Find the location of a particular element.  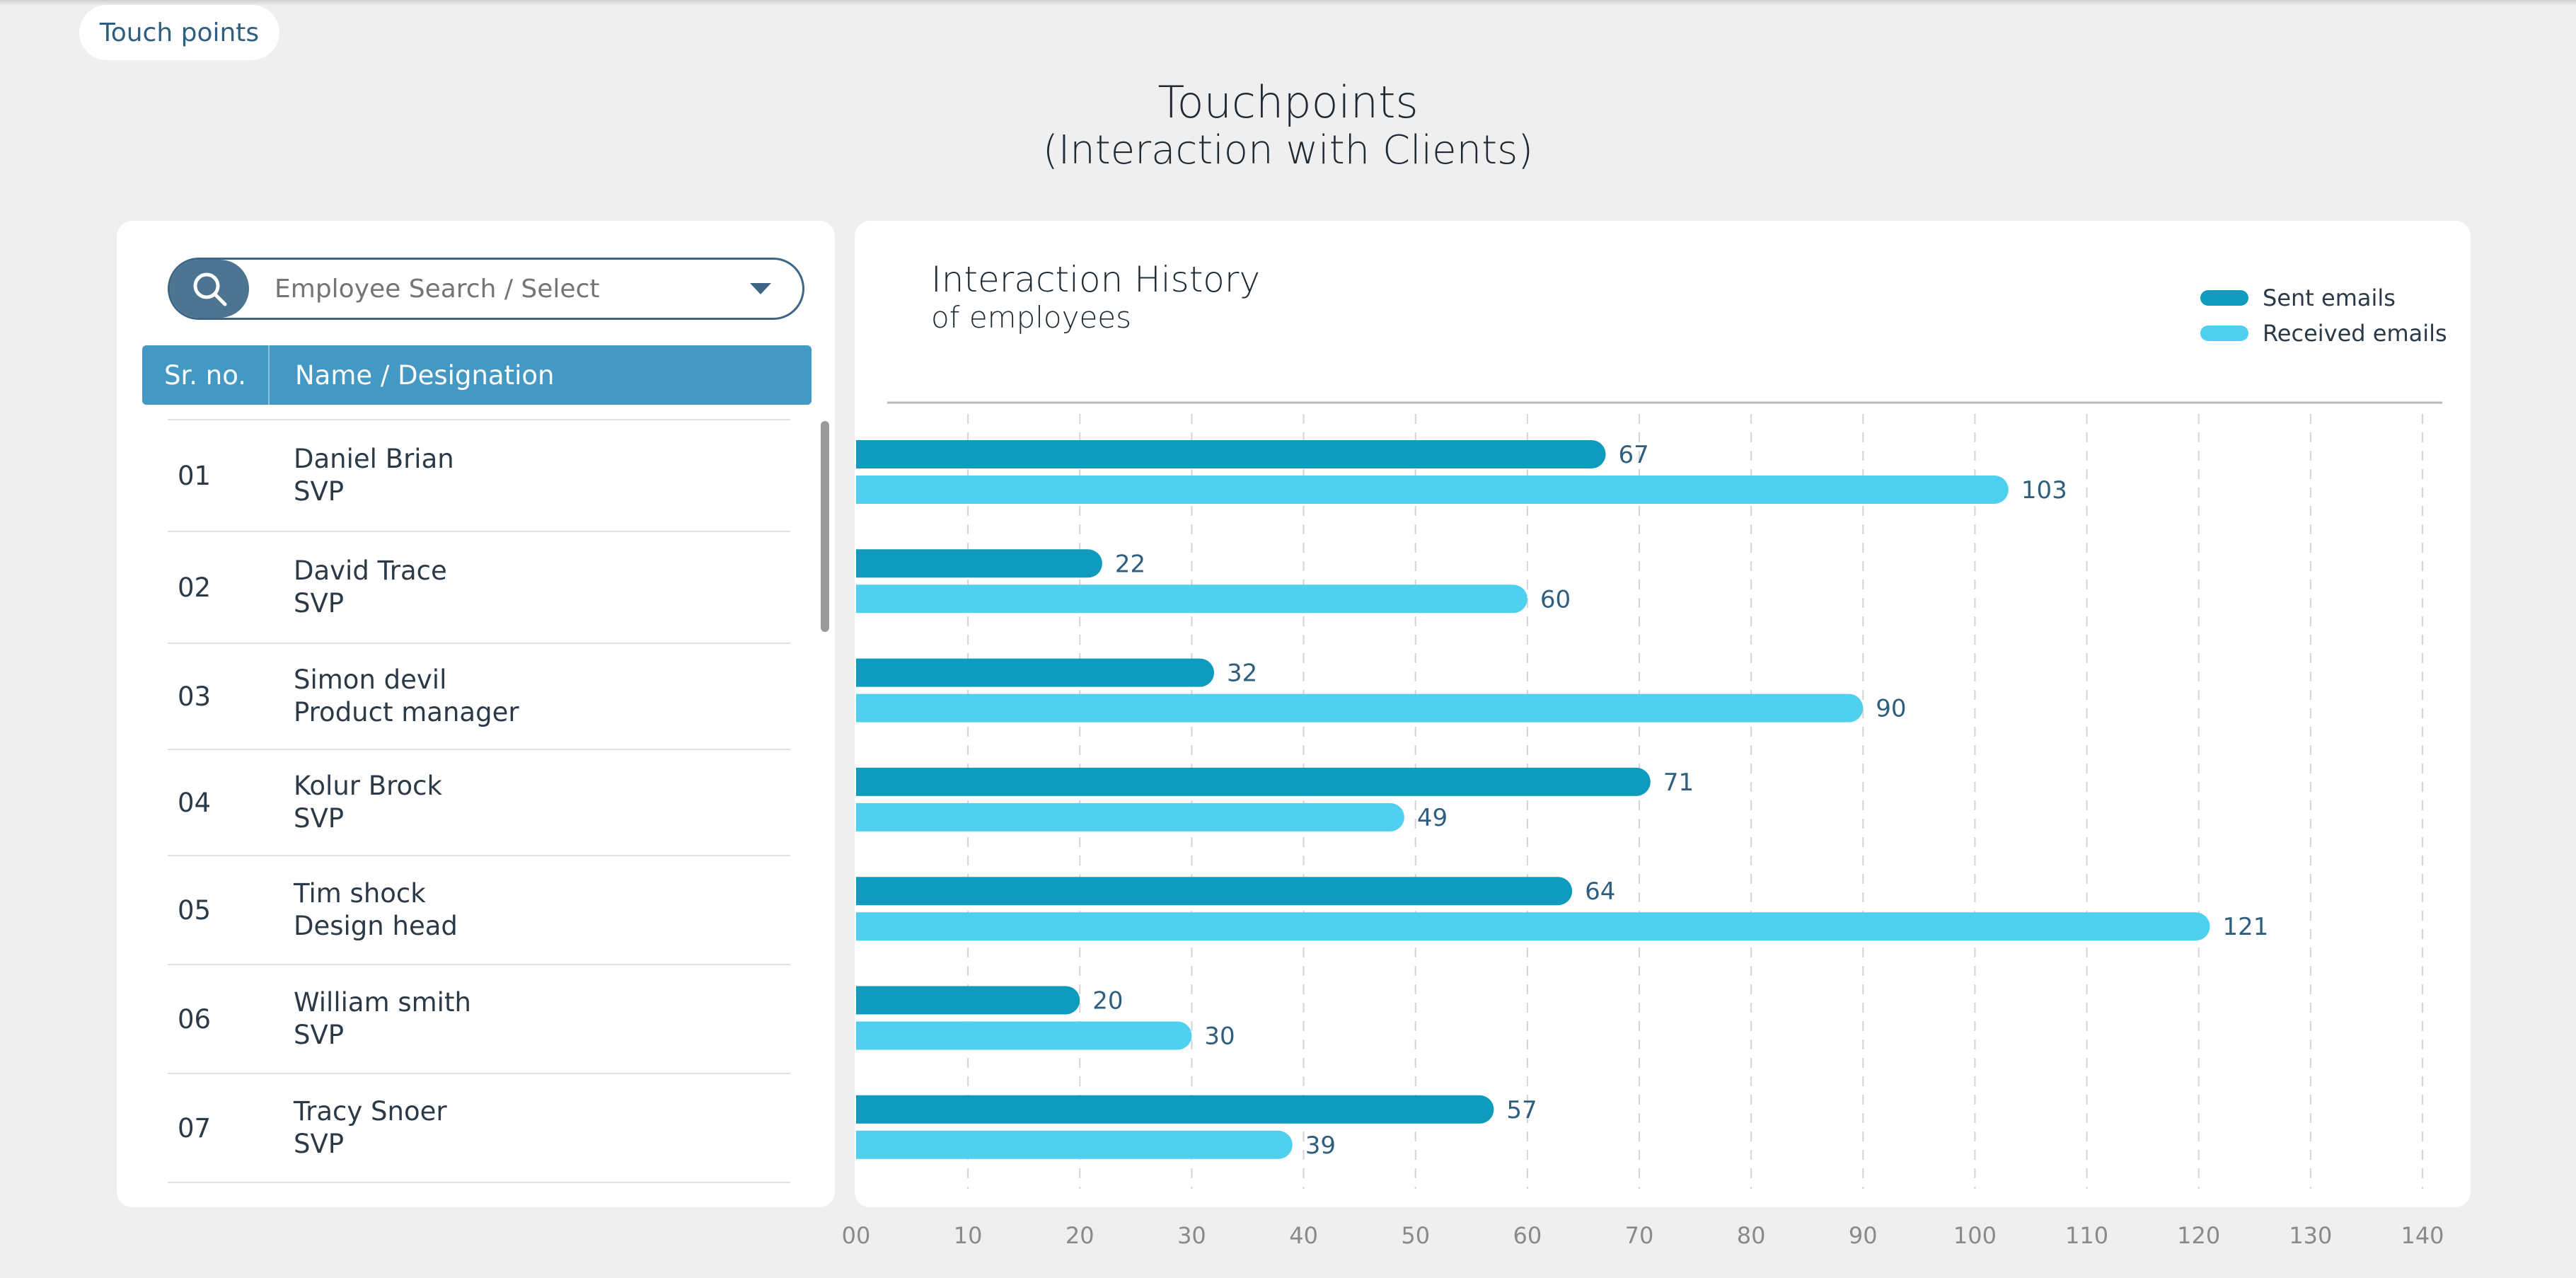

x-tick-label: 20 is located at coordinates (1079, 1235).